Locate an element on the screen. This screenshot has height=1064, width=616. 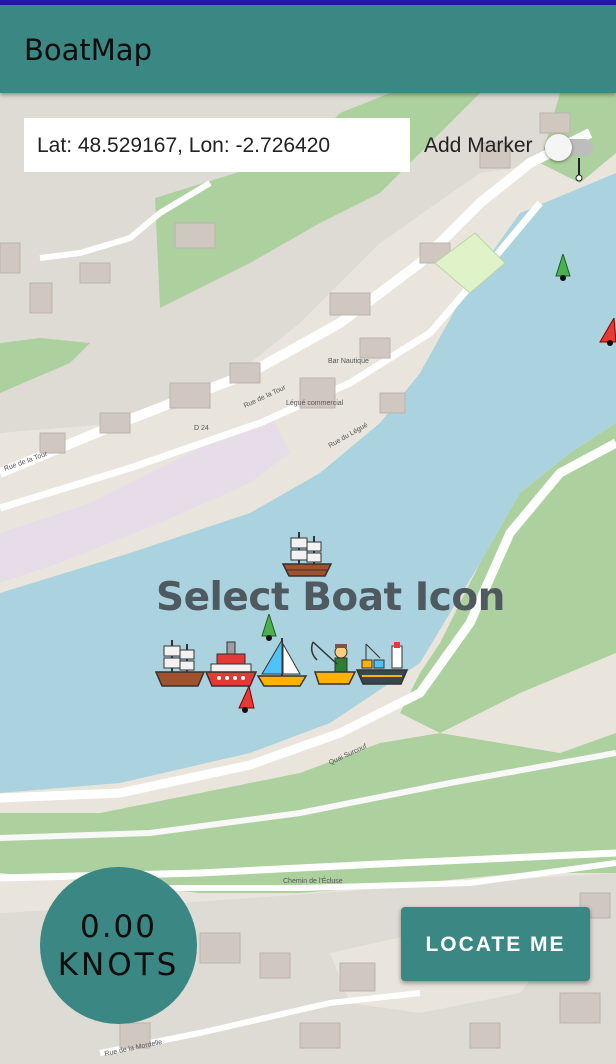
boat-option-ferry-icon is located at coordinates (231, 664).